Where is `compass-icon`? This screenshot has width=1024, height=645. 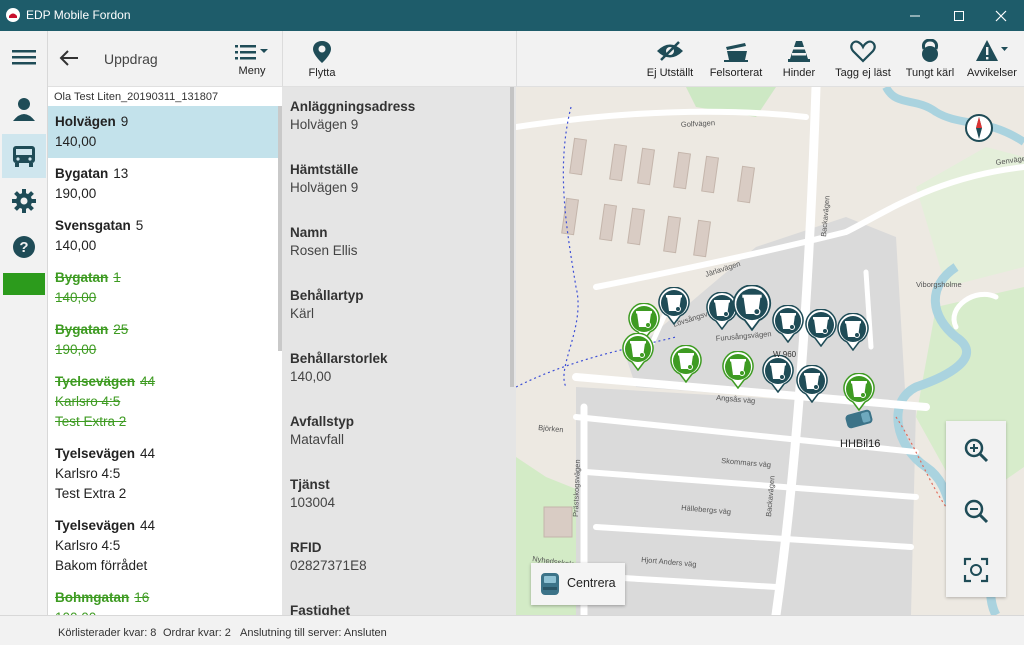 compass-icon is located at coordinates (979, 128).